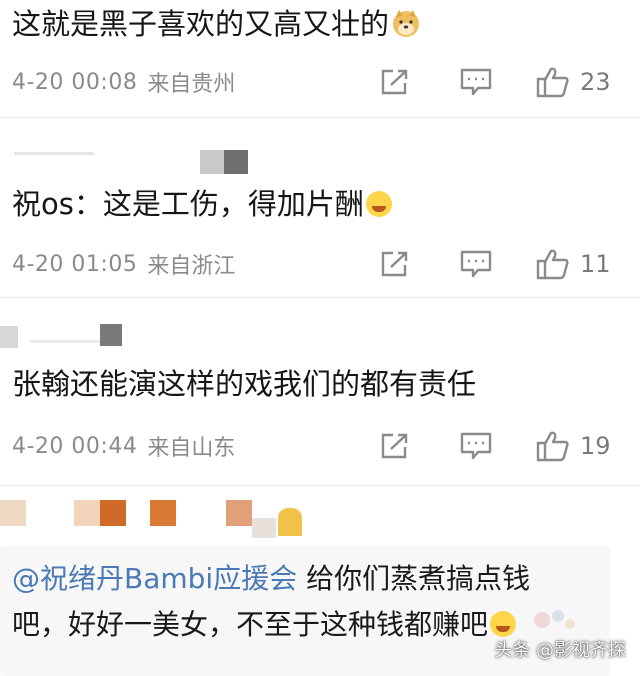 Image resolution: width=640 pixels, height=676 pixels. What do you see at coordinates (326, 82) in the screenshot?
I see `comment-meta: 4-20 00:08 来自贵州 23` at bounding box center [326, 82].